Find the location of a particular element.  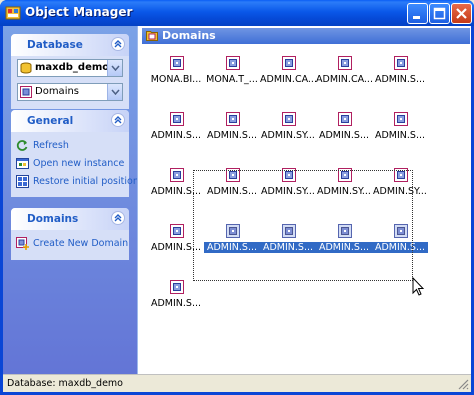

restore-initial-position-label: Restore initial position is located at coordinates (86, 181).